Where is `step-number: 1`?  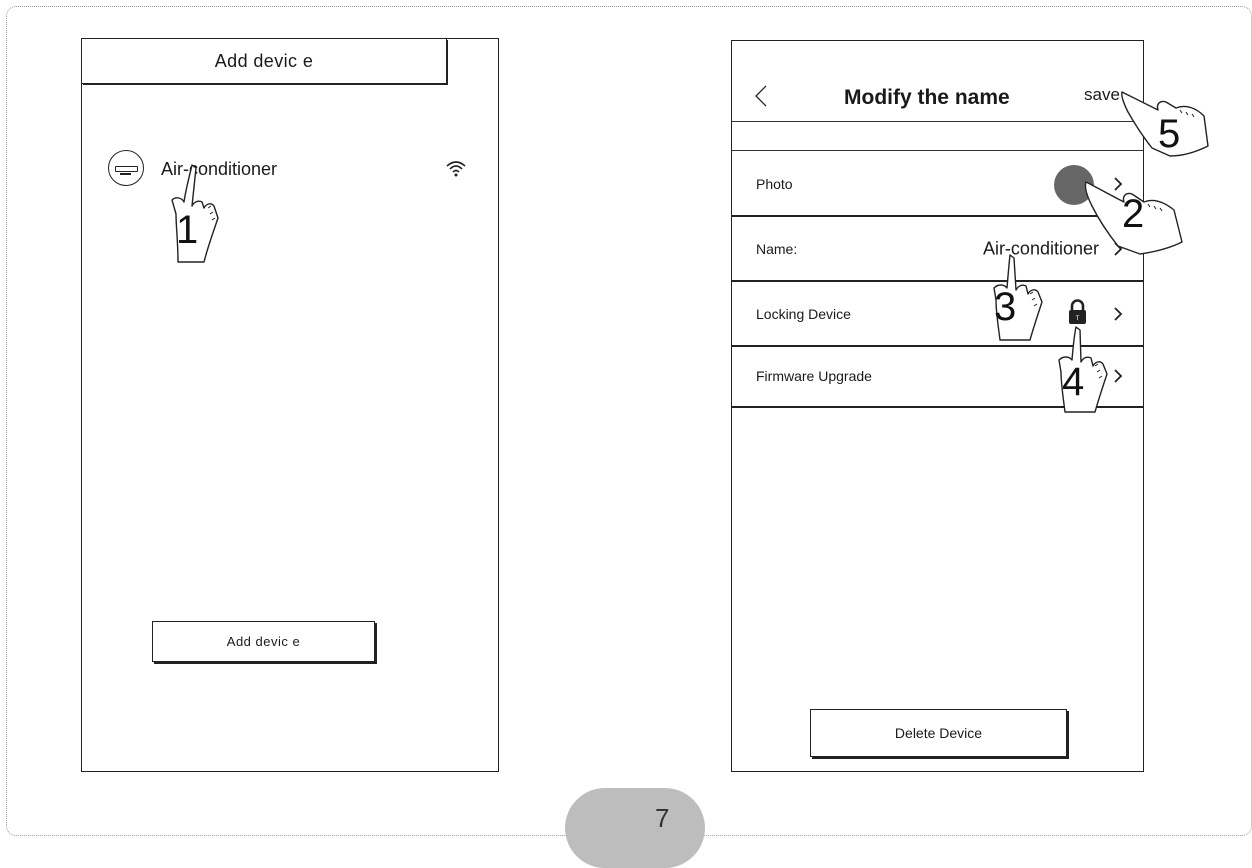 step-number: 1 is located at coordinates (187, 230).